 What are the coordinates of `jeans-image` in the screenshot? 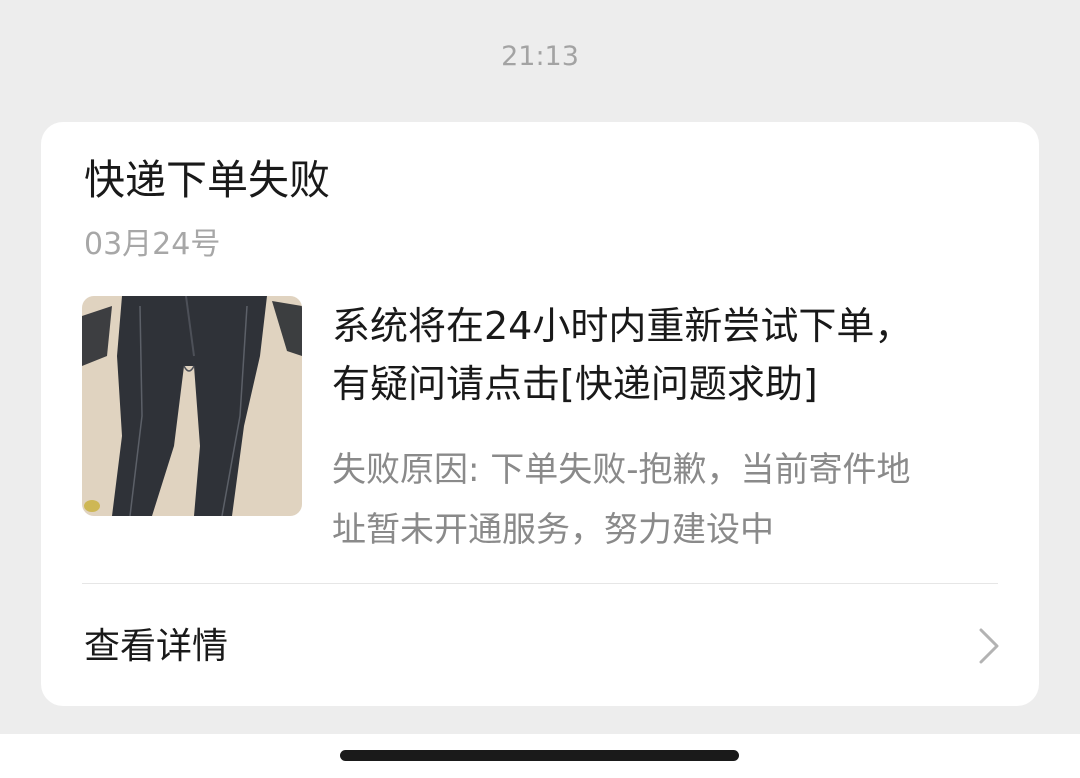 It's located at (192, 406).